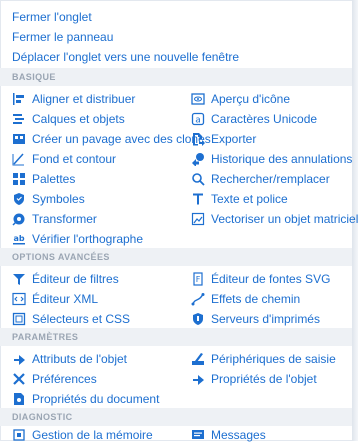 The width and height of the screenshot is (358, 444). I want to click on menu-item-label: Propriétés de l'objet, so click(264, 379).